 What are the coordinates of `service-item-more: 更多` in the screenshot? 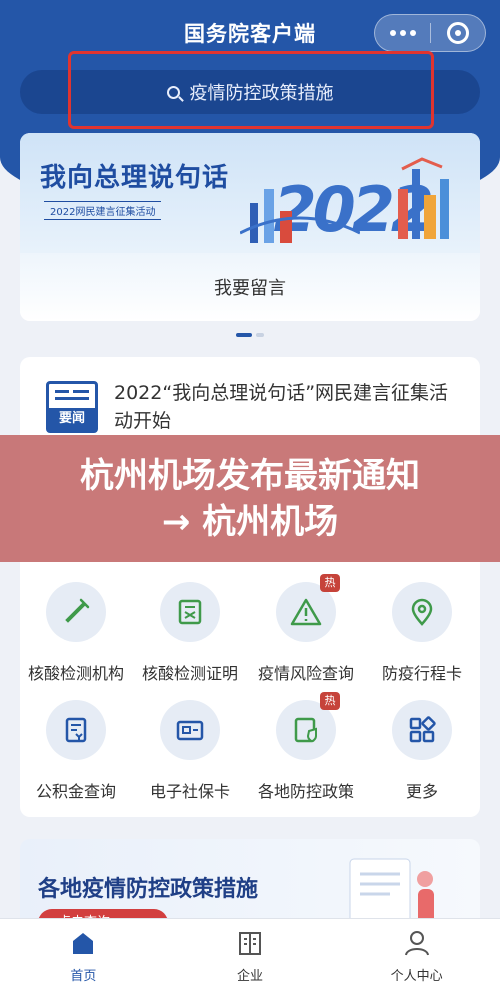 It's located at (422, 751).